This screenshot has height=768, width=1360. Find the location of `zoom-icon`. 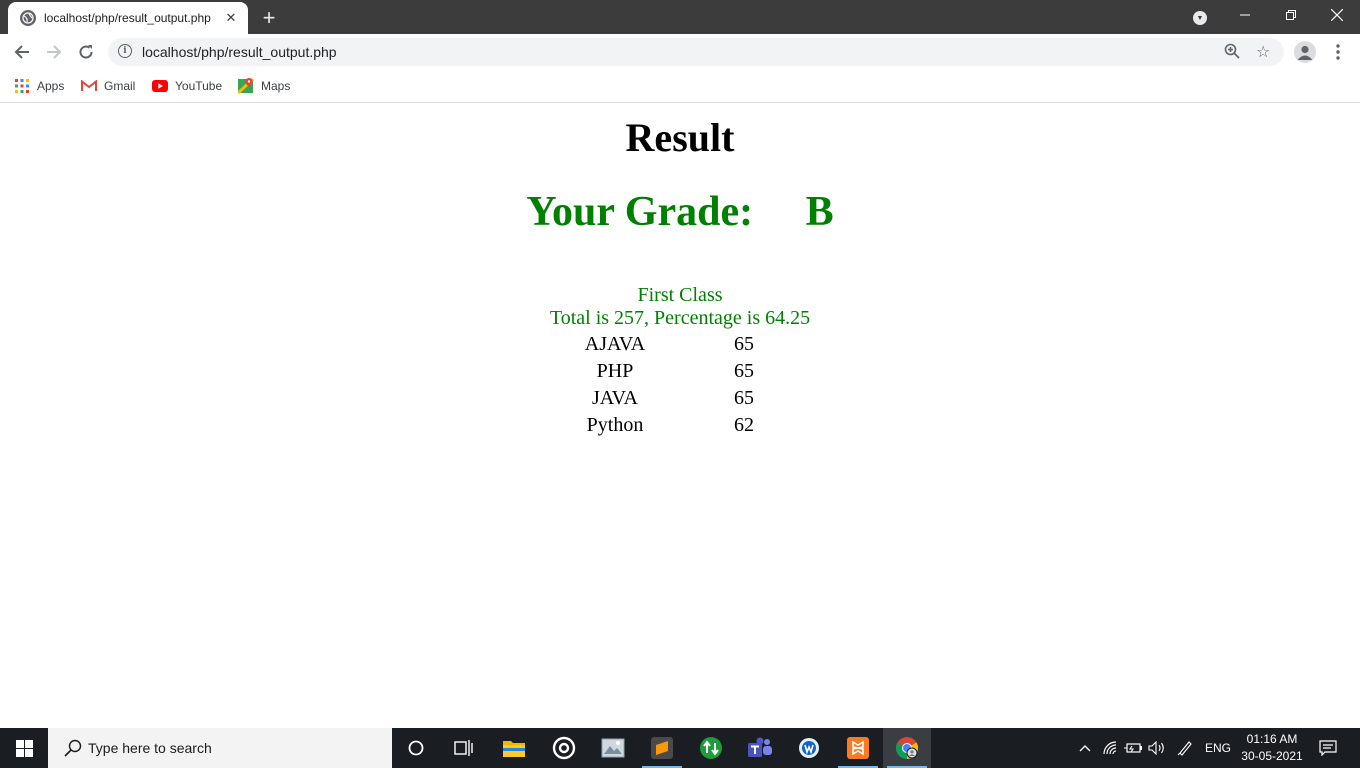

zoom-icon is located at coordinates (1232, 53).